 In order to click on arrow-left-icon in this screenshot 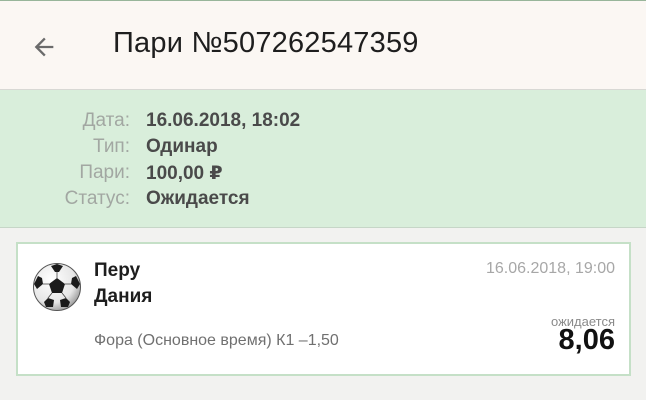, I will do `click(44, 47)`.